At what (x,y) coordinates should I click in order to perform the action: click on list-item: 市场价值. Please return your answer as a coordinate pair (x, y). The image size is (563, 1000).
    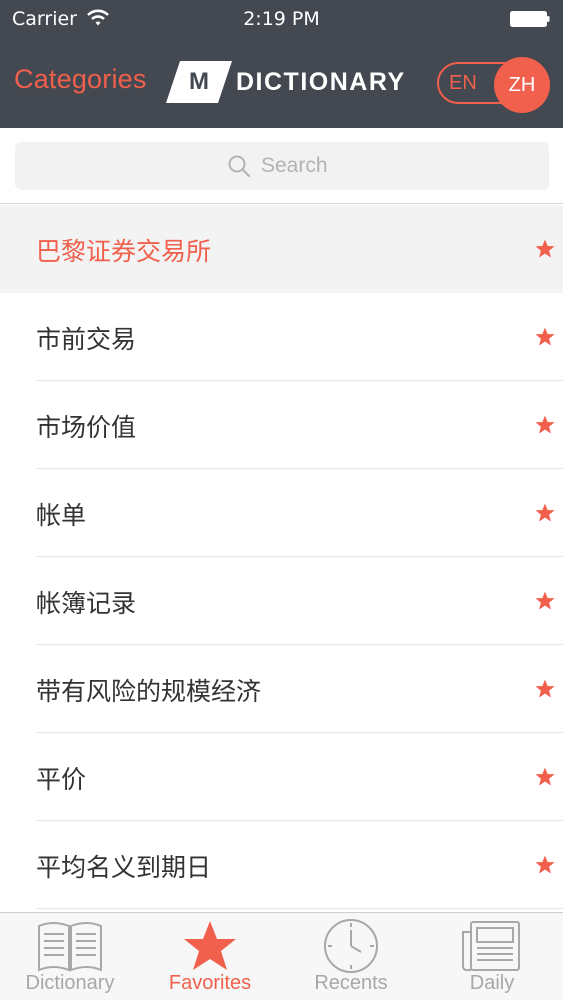
    Looking at the image, I should click on (281, 425).